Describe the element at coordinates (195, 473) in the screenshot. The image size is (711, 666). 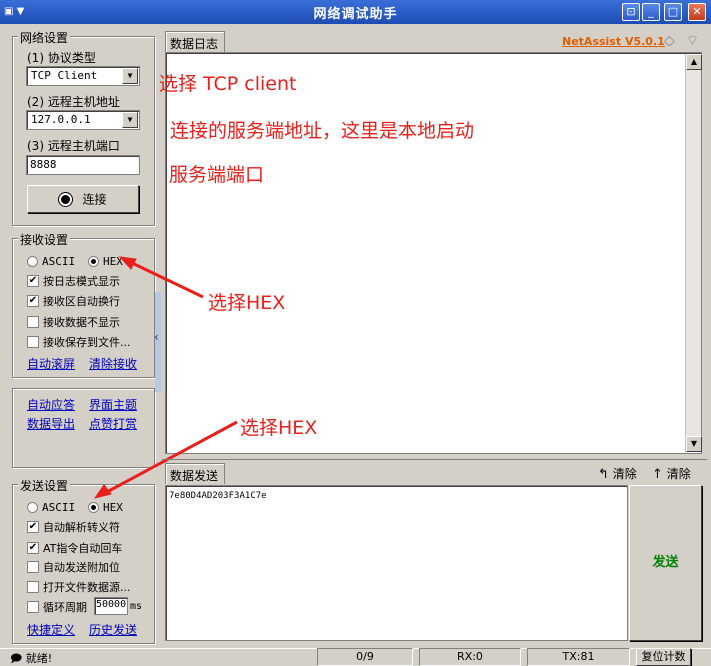
I see `tab-data-send: 数据发送` at that location.